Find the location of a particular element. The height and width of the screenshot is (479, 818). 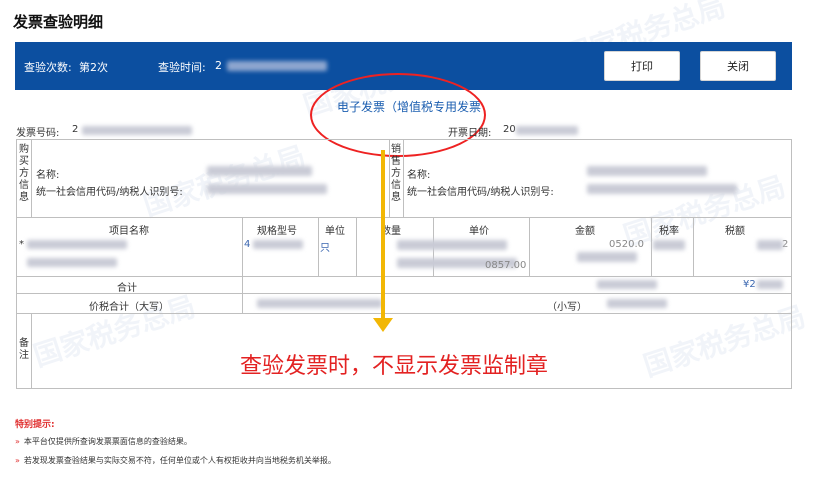

invoice-number-value: 2 is located at coordinates (75, 129).